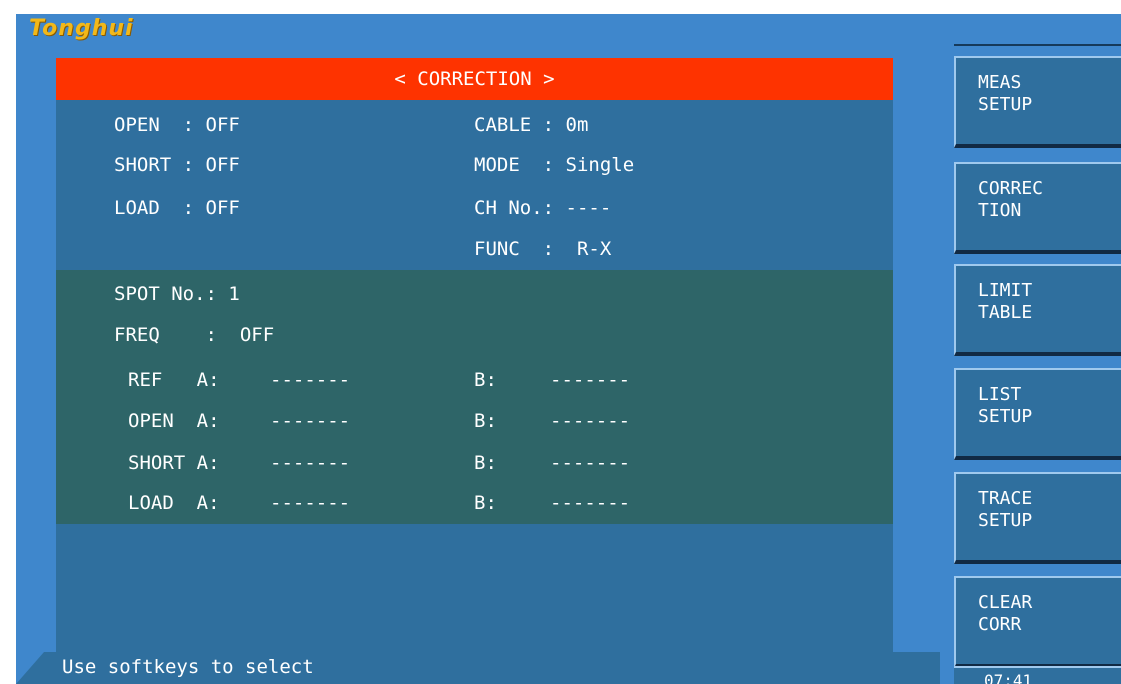 The width and height of the screenshot is (1121, 684). Describe the element at coordinates (485, 503) in the screenshot. I see `load-b-label: B:` at that location.